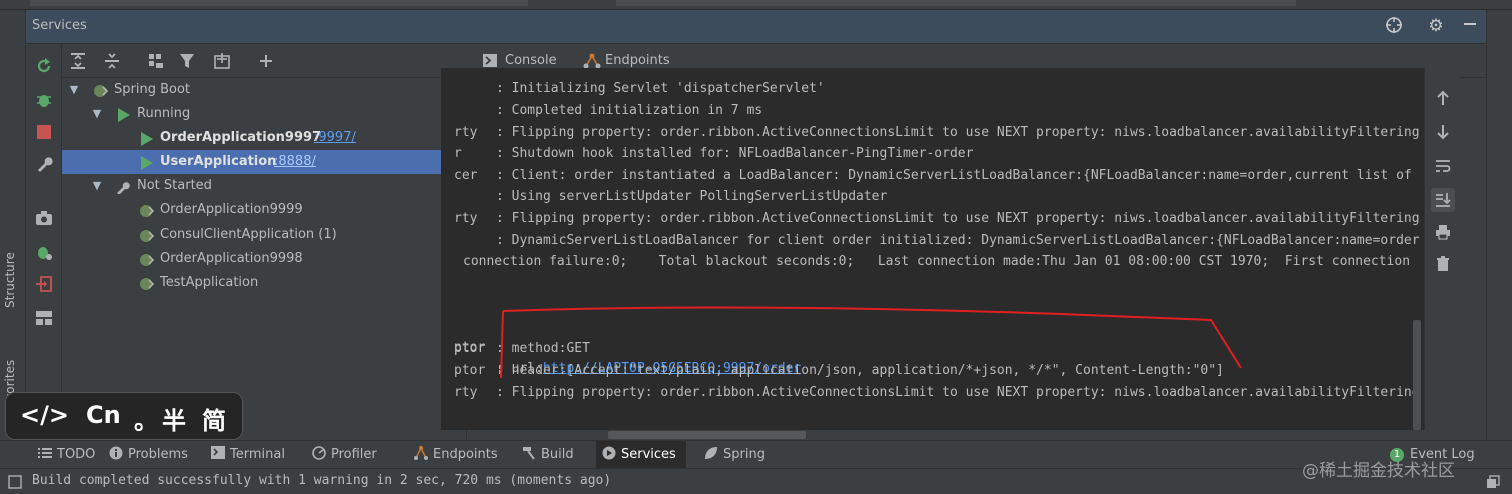  I want to click on ime-lang-toggle: Cn, so click(103, 415).